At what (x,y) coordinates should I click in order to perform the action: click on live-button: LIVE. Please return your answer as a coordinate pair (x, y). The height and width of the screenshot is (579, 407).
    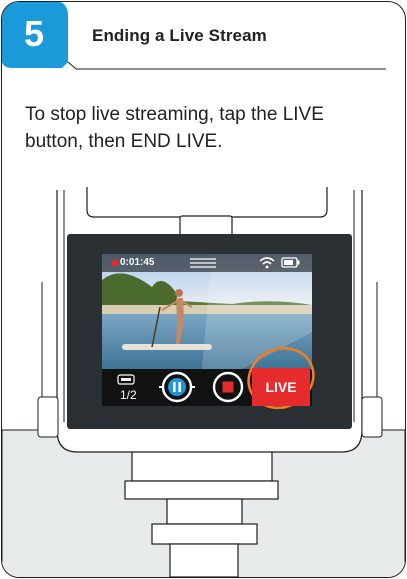
    Looking at the image, I should click on (281, 387).